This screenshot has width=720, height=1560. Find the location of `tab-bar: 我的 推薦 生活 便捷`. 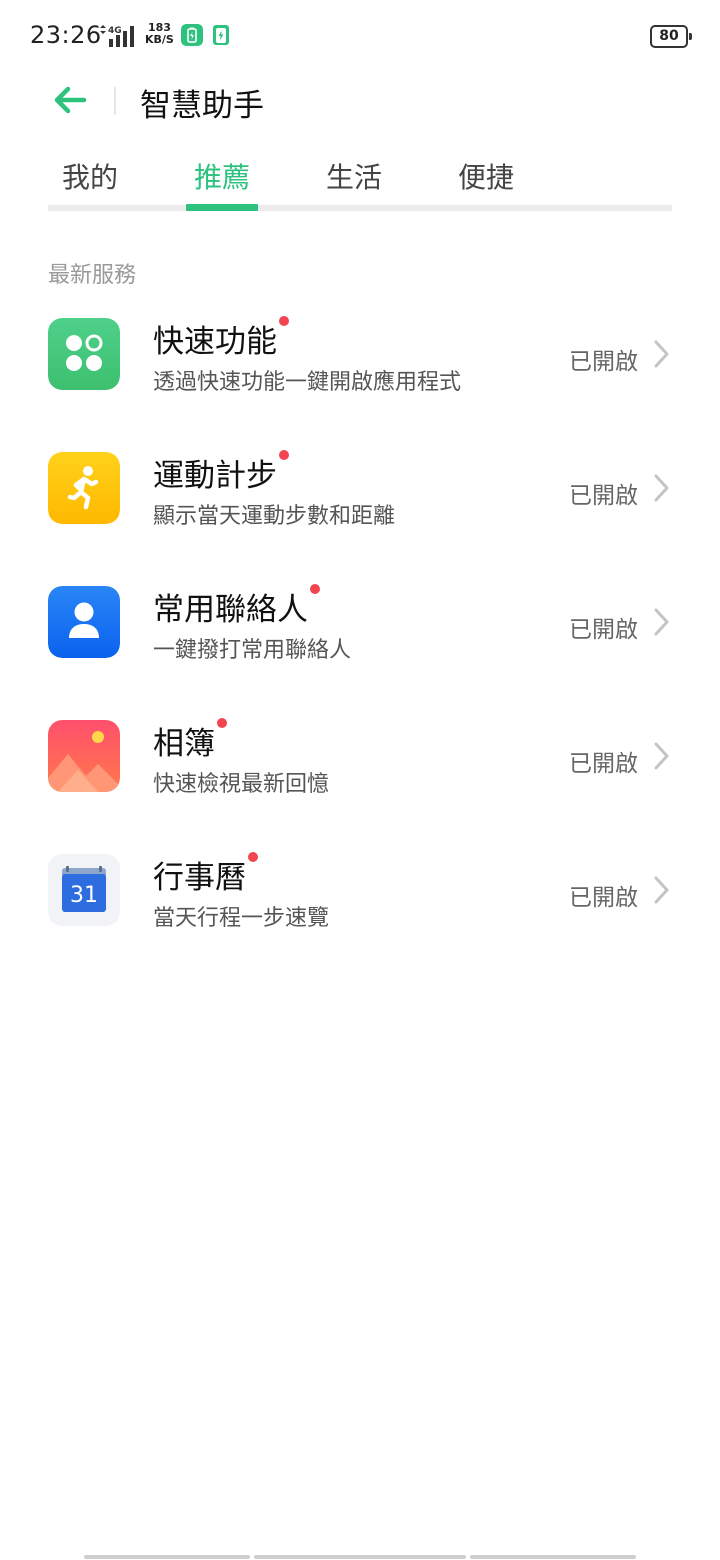

tab-bar: 我的 推薦 生活 便捷 is located at coordinates (360, 181).